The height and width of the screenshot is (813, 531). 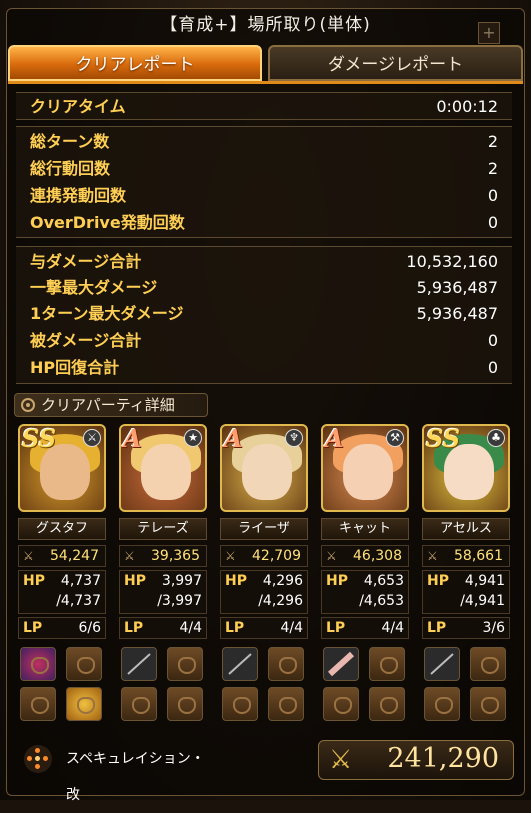 I want to click on rank-badge: A, so click(x=334, y=438).